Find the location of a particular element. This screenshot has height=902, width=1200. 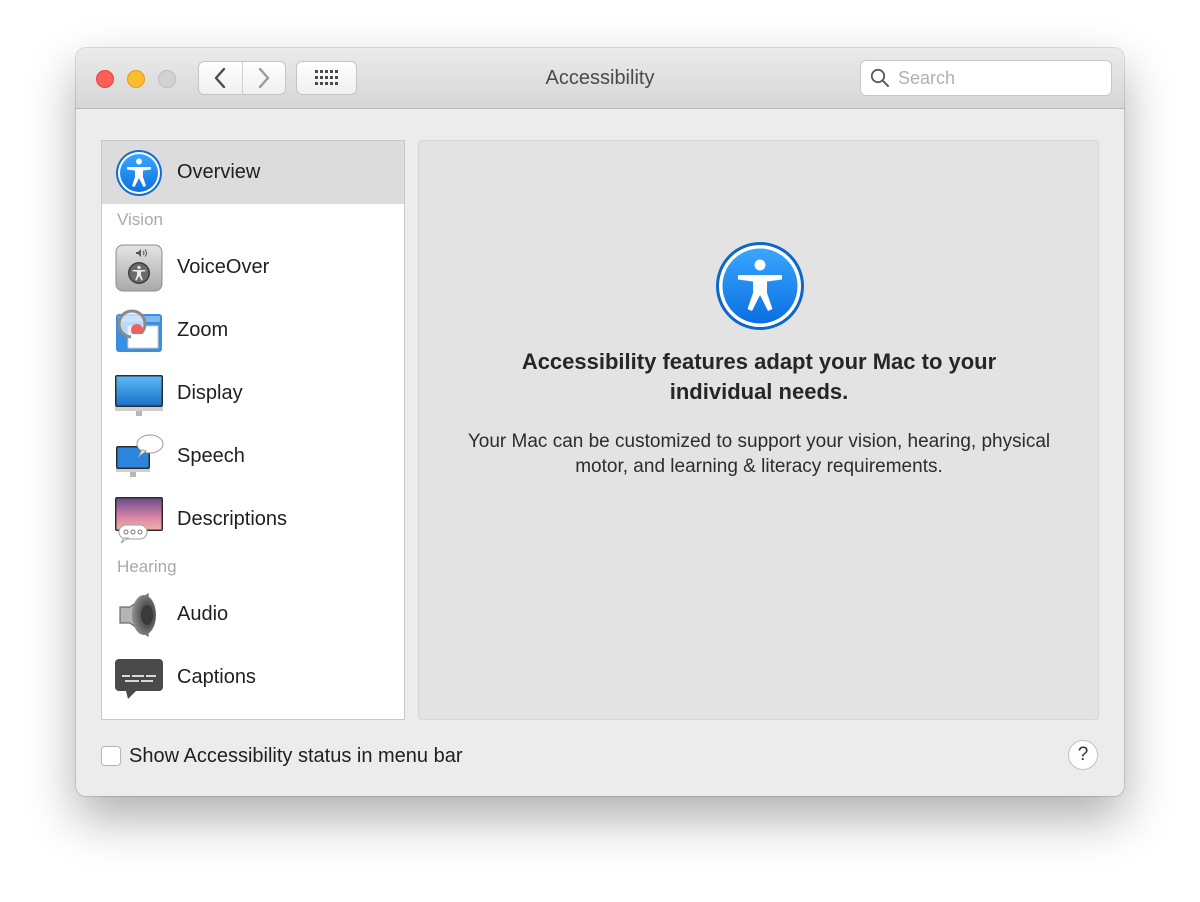

display-icon is located at coordinates (139, 395).